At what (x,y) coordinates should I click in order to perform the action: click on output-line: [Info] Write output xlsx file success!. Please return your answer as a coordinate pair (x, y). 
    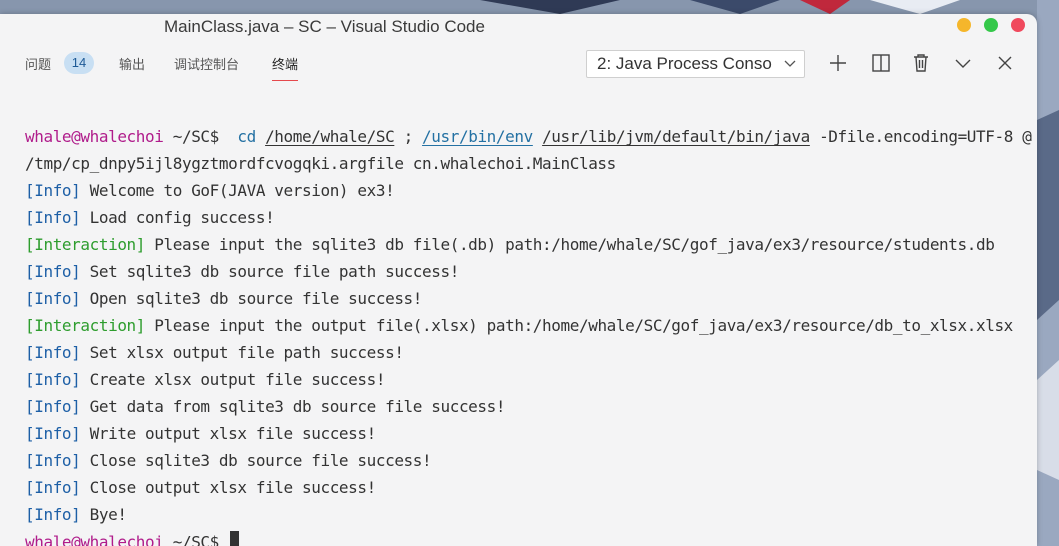
    Looking at the image, I should click on (200, 434).